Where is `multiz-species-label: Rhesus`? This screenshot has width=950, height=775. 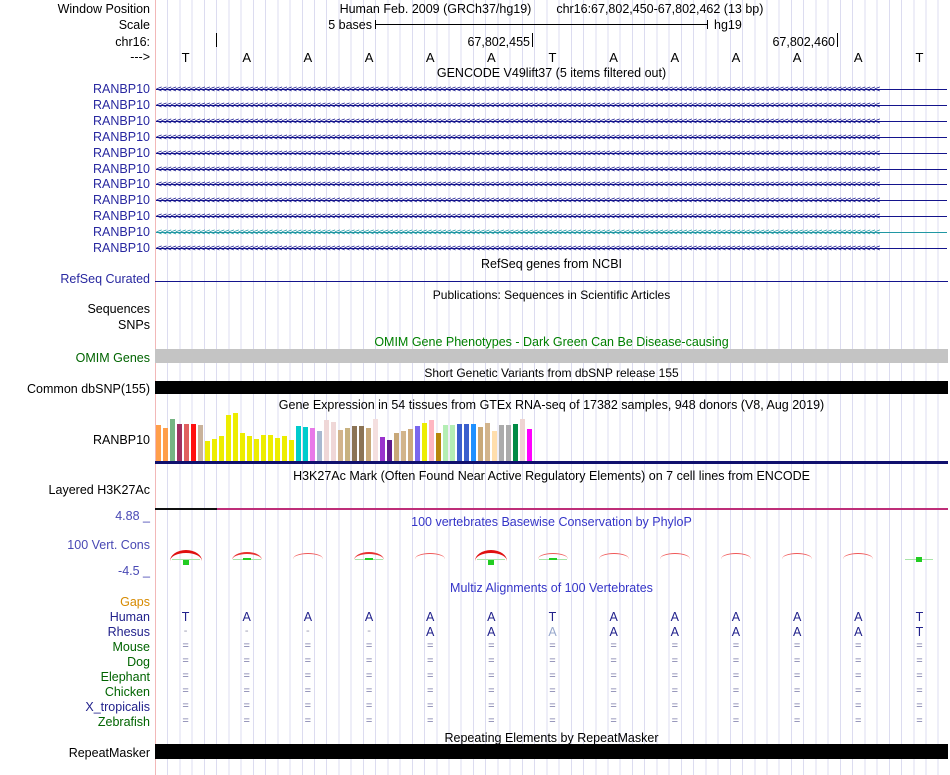
multiz-species-label: Rhesus is located at coordinates (75, 632).